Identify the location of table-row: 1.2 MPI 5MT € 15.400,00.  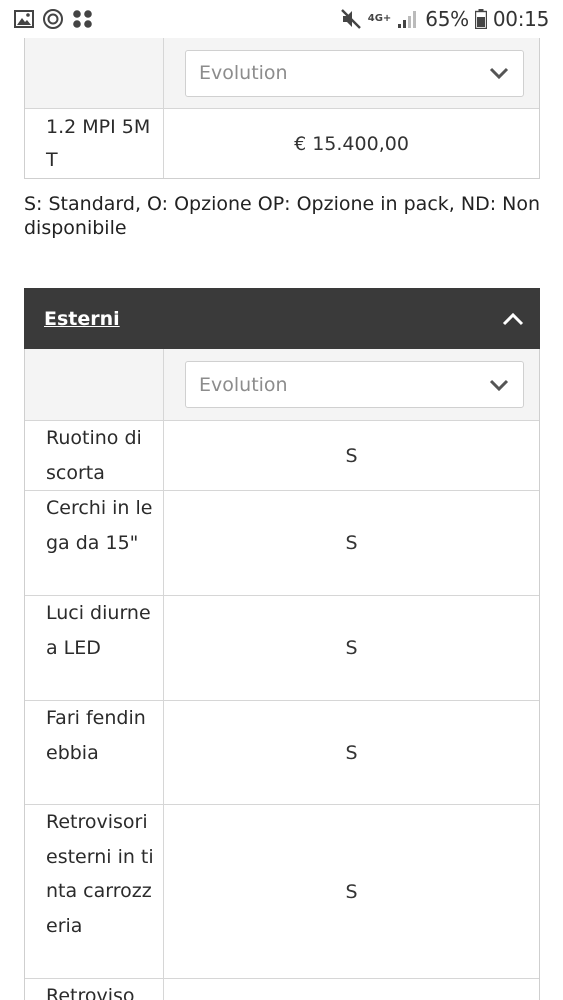
(282, 143).